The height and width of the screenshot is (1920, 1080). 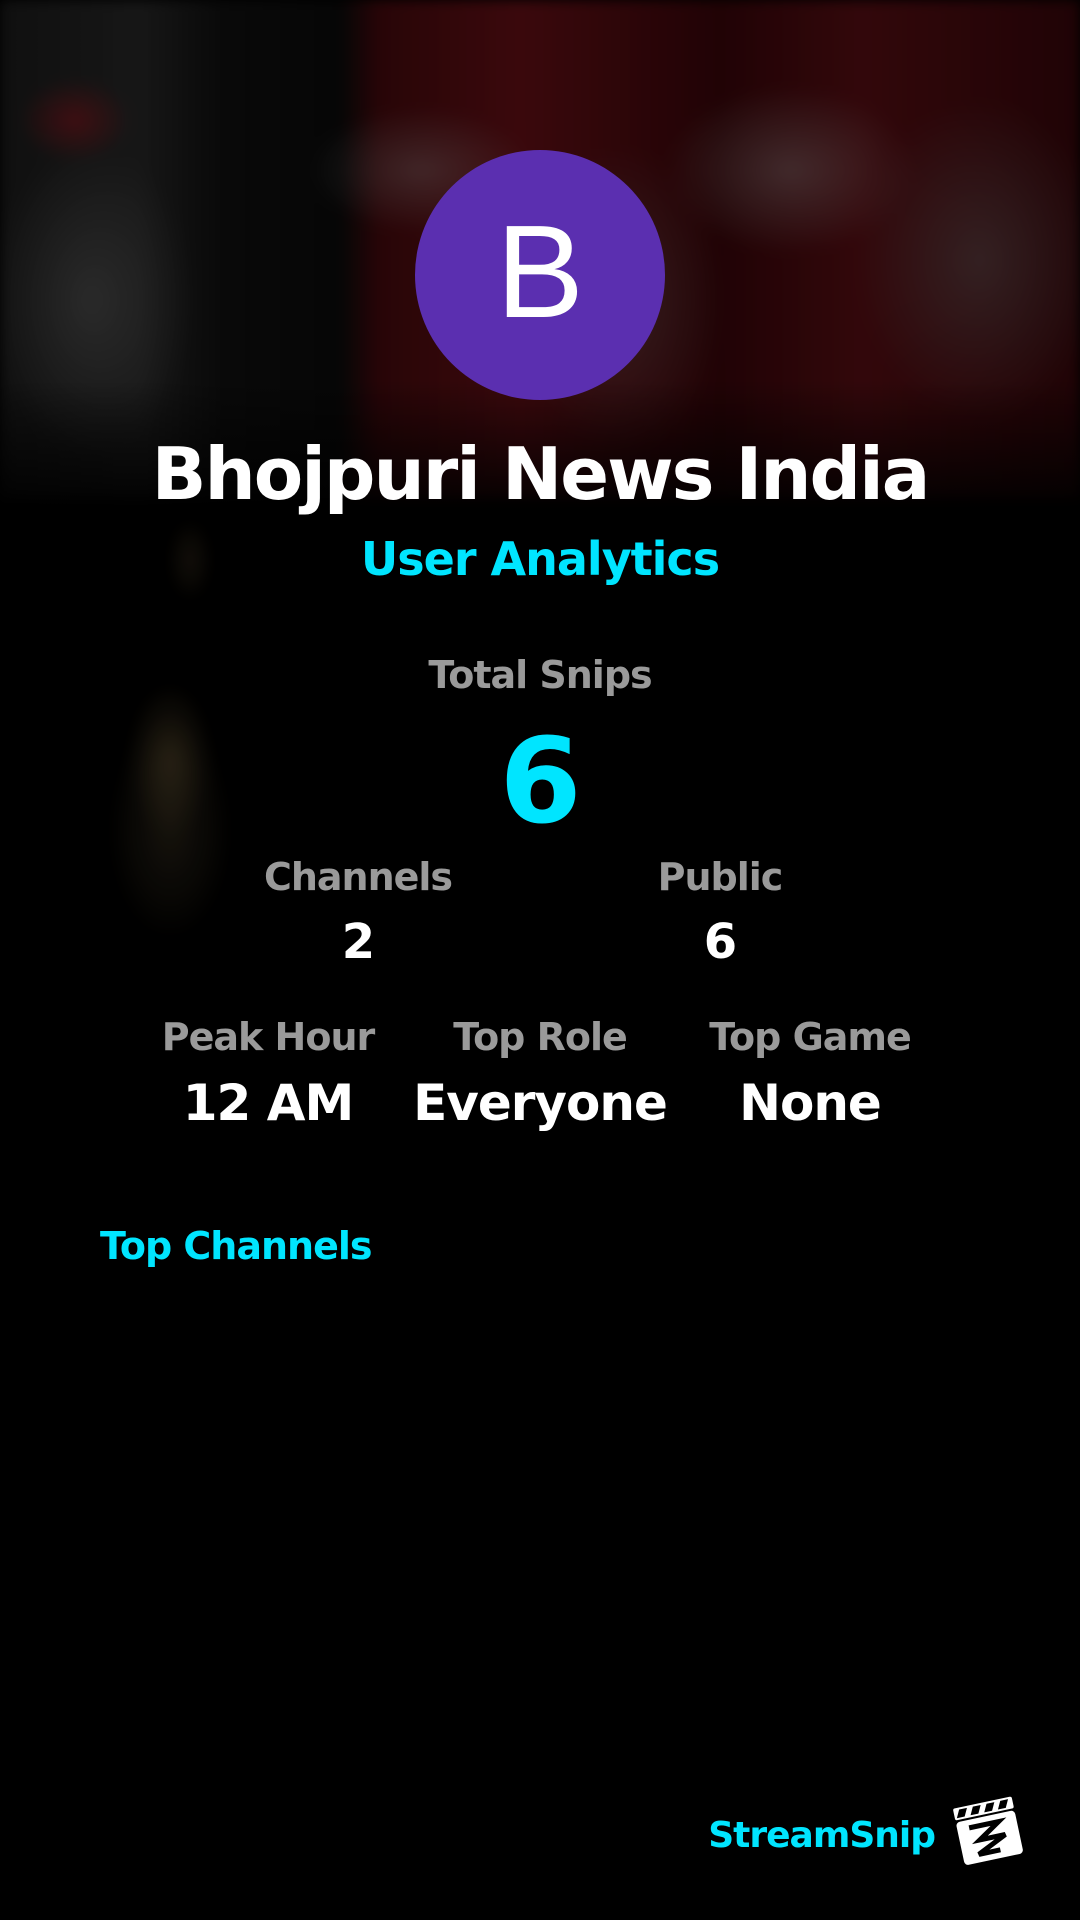 What do you see at coordinates (540, 559) in the screenshot?
I see `page-subtitle: User Analytics` at bounding box center [540, 559].